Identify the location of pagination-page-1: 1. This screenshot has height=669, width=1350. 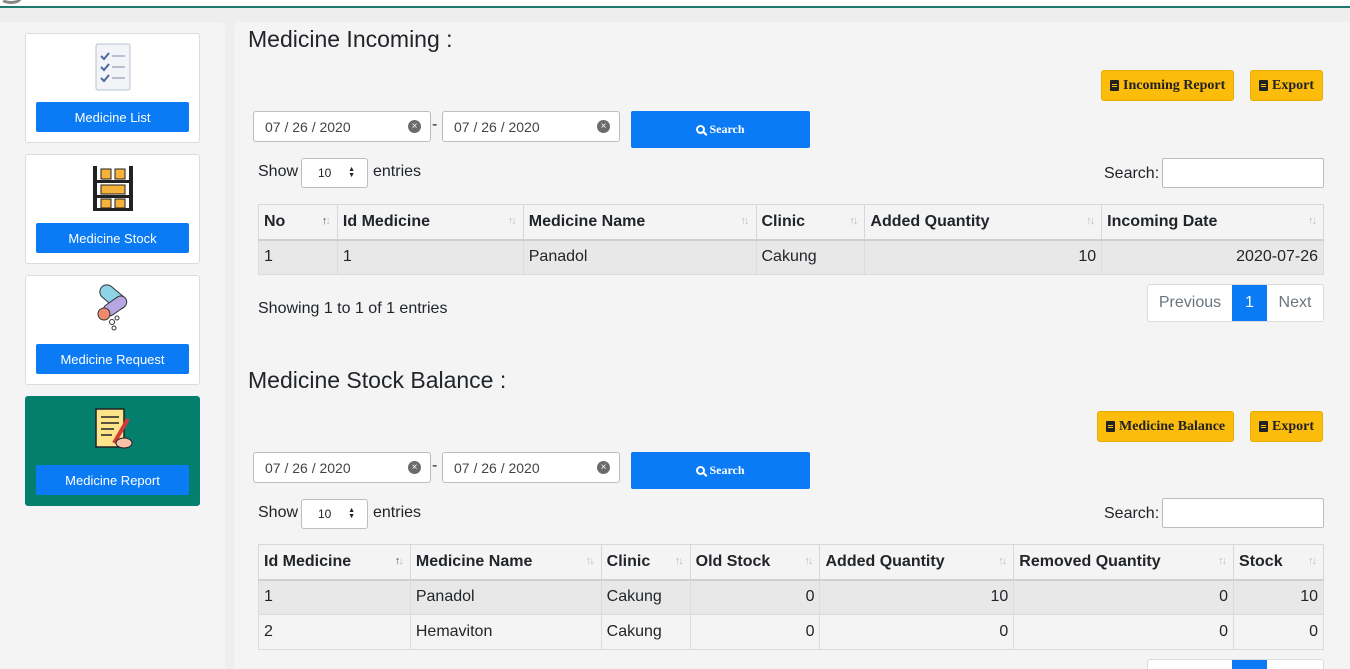
(1249, 303).